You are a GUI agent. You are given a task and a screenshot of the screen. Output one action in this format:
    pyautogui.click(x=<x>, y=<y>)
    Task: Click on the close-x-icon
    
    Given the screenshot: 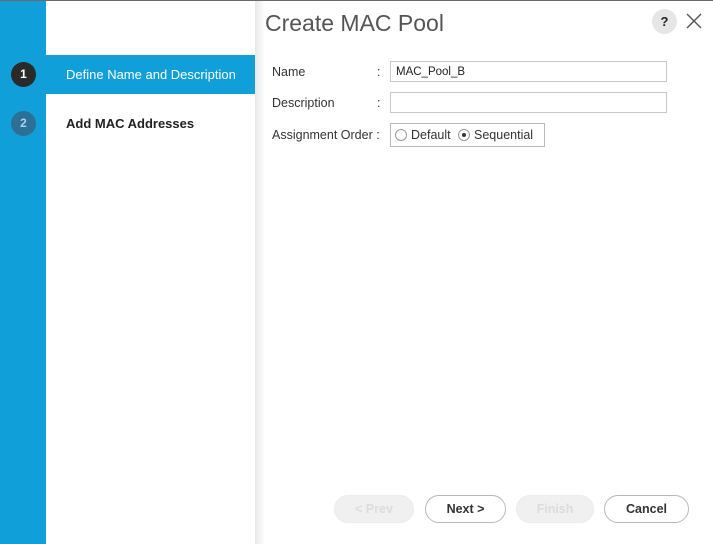 What is the action you would take?
    pyautogui.click(x=694, y=21)
    